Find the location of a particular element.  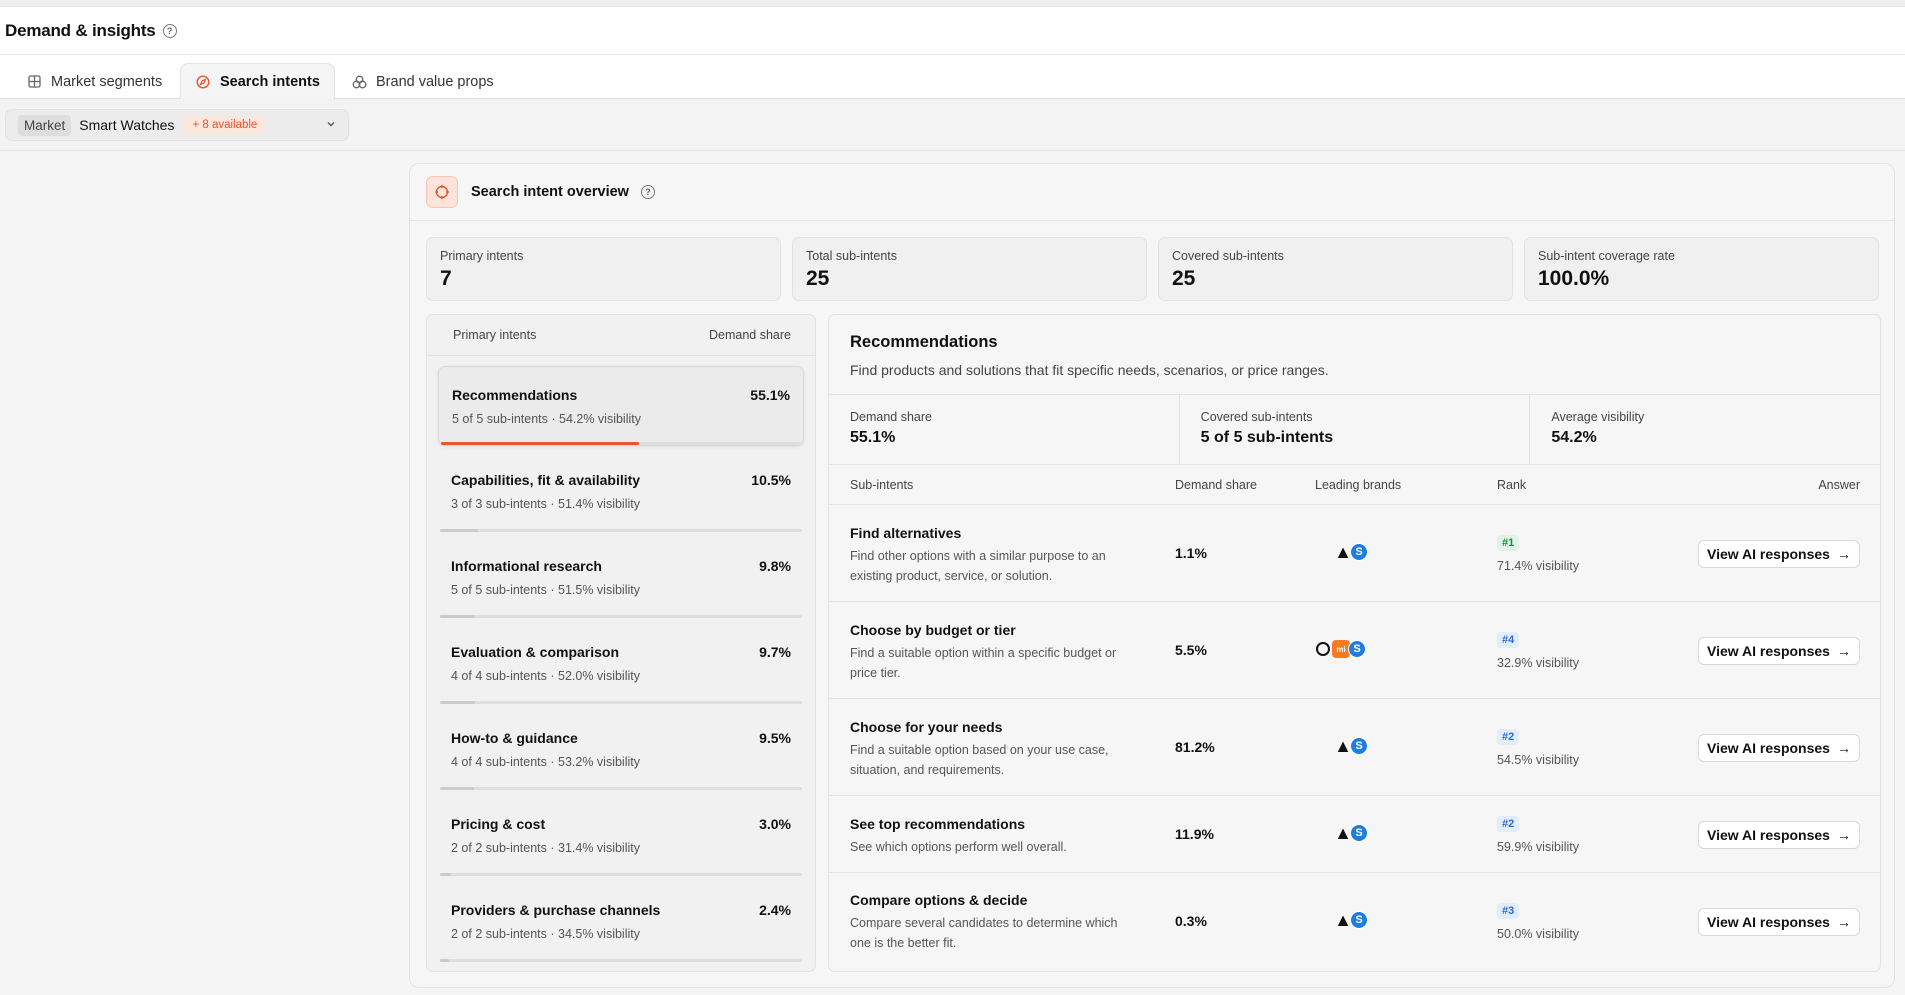

overview-header: Search intent overview ? is located at coordinates (1152, 192).